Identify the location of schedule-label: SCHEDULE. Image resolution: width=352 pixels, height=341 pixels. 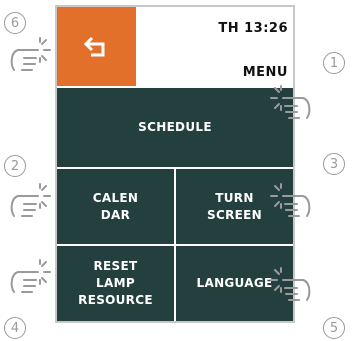
(175, 127).